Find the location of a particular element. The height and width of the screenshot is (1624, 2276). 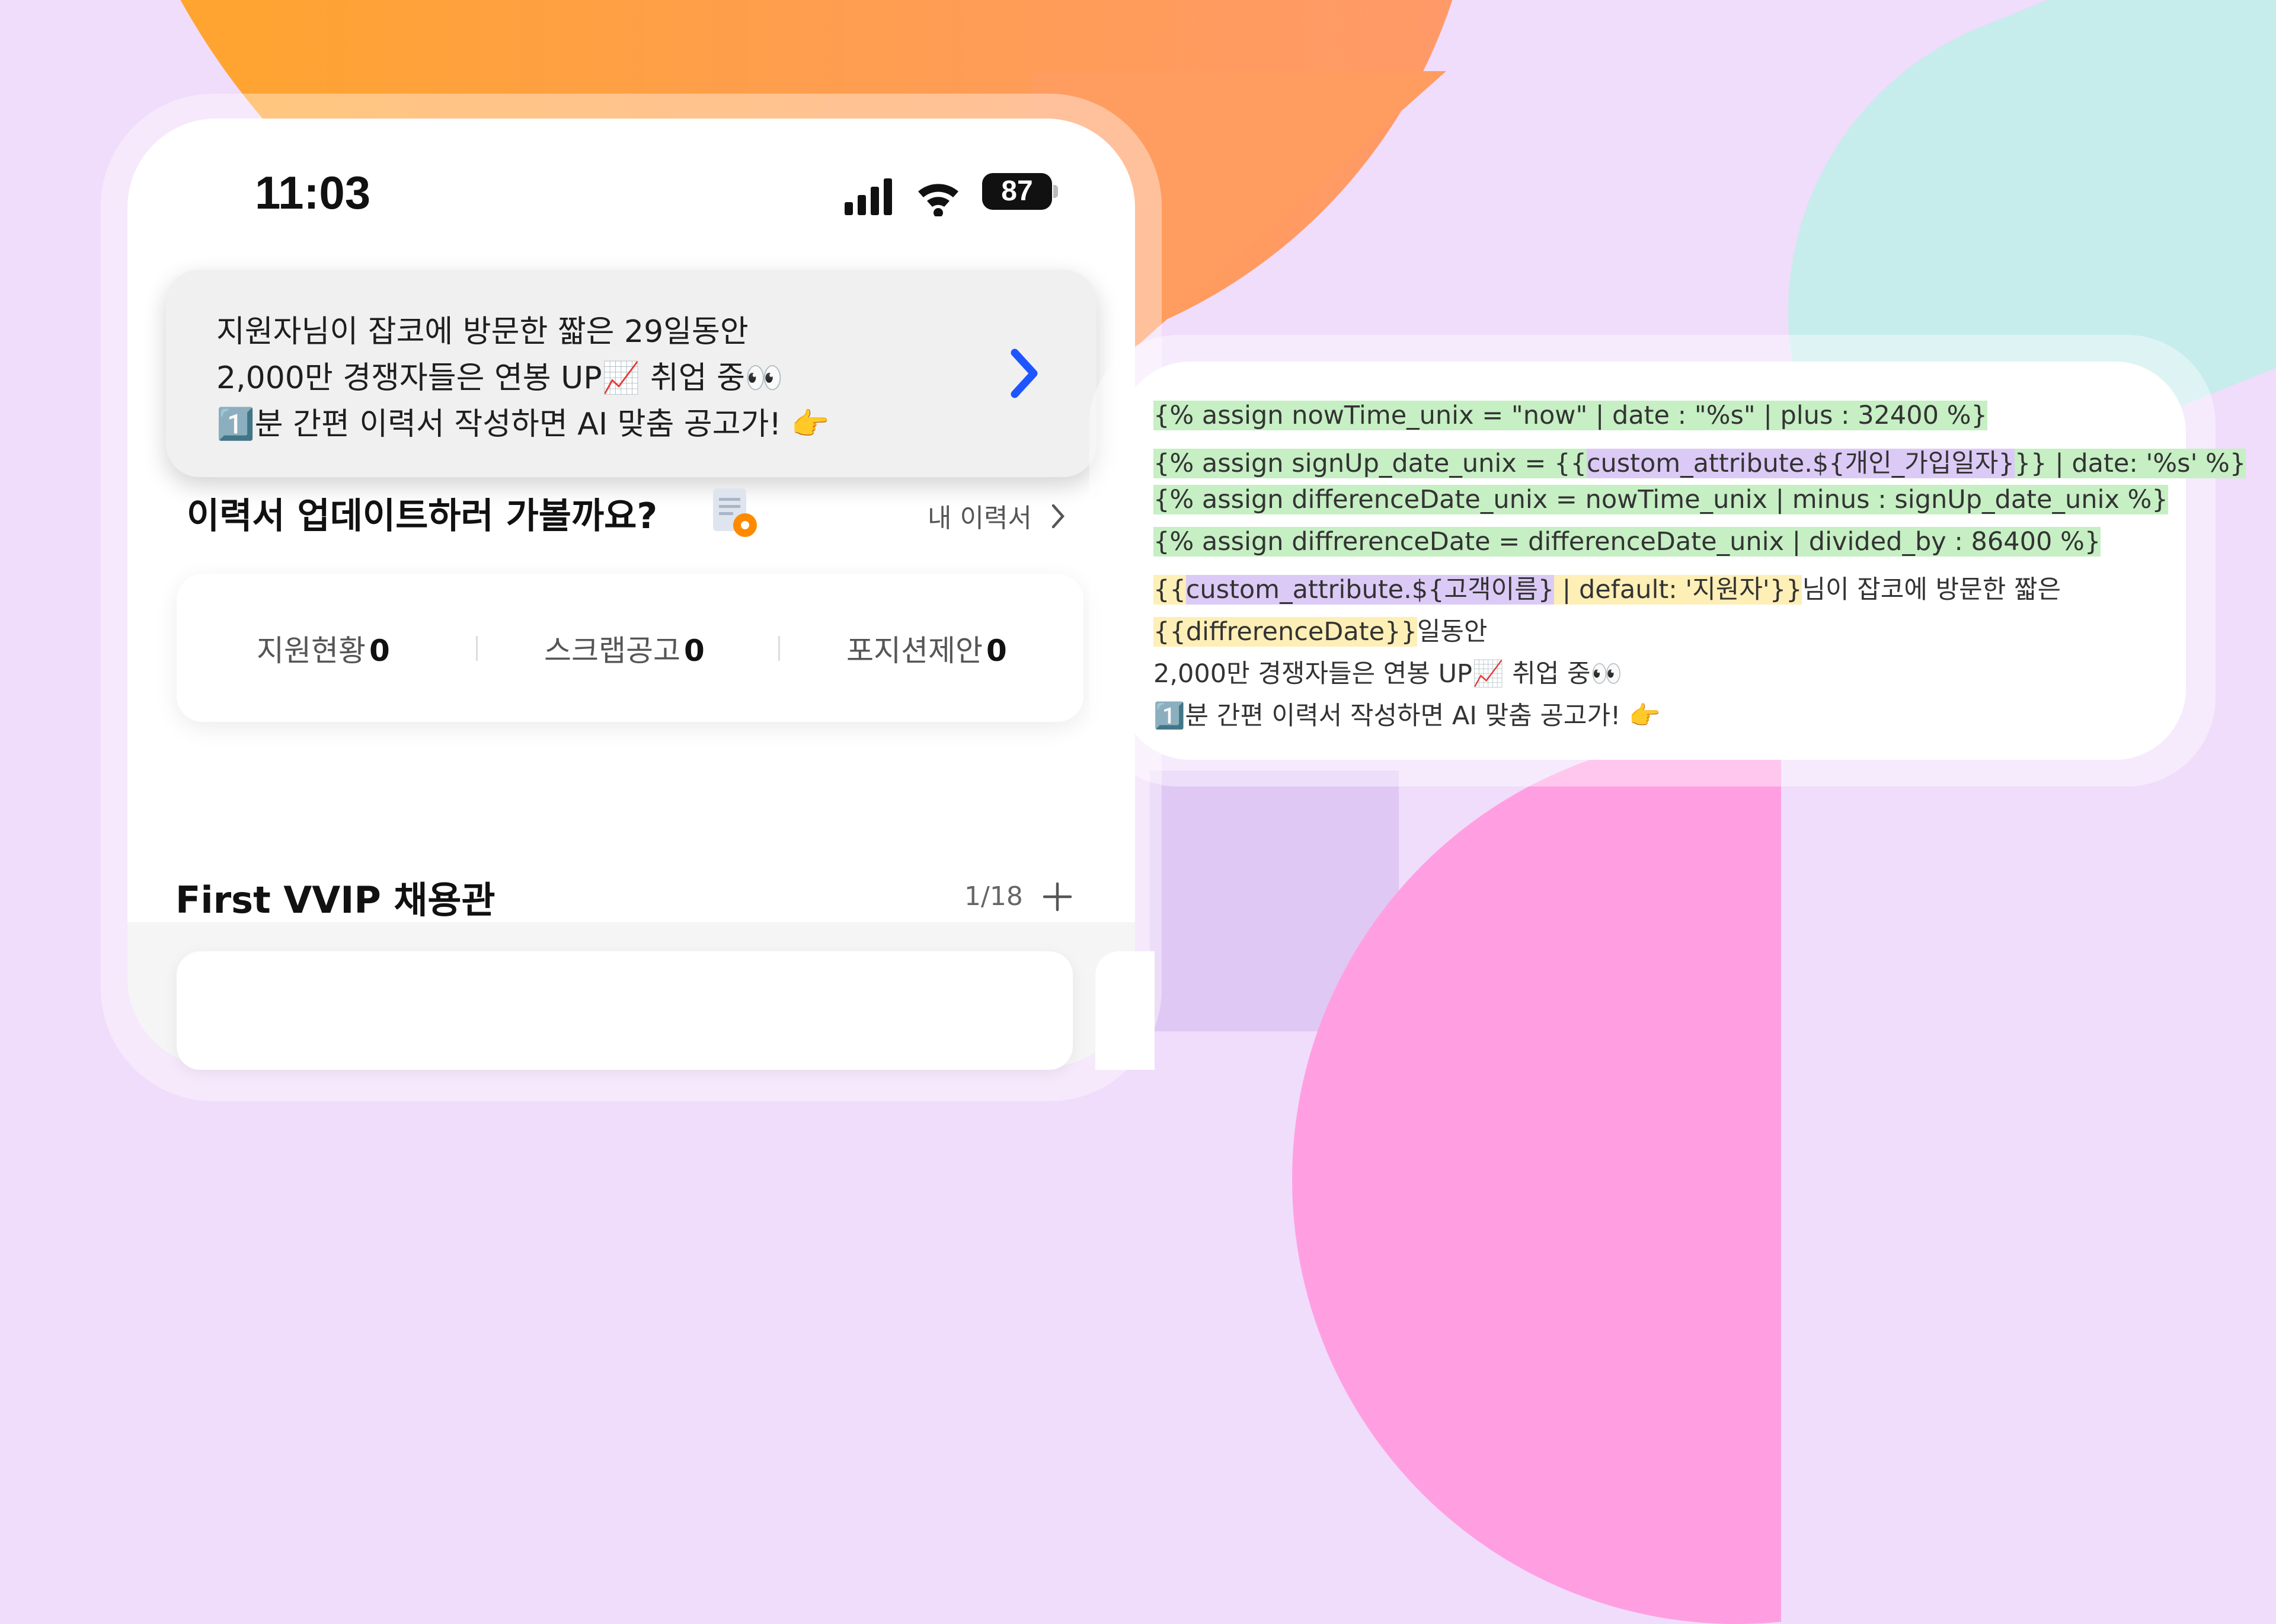

notification-line-1: 지원자님이 잡코에 방문한 짧은 29일동안 is located at coordinates (482, 332).